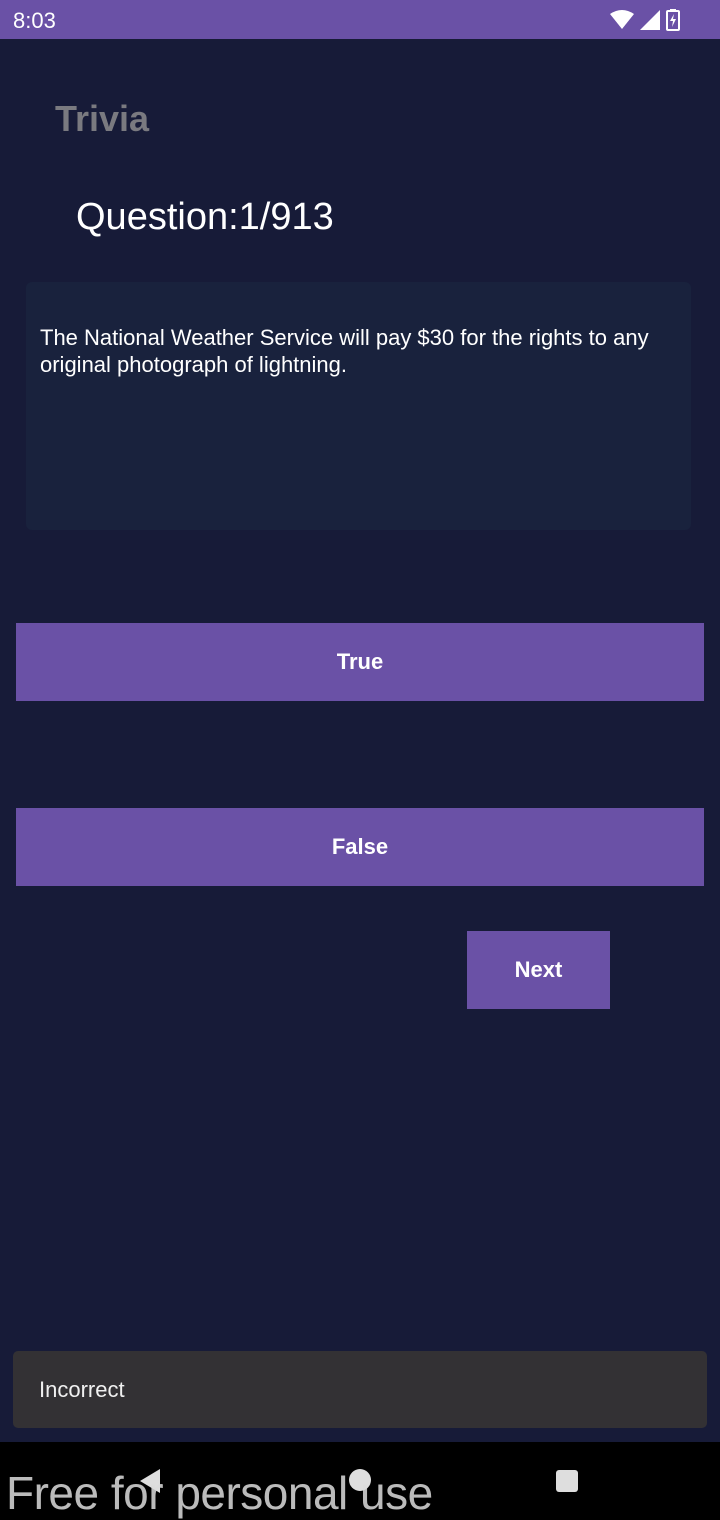 The height and width of the screenshot is (1520, 720). What do you see at coordinates (82, 1389) in the screenshot?
I see `snackbar-message: Incorrect` at bounding box center [82, 1389].